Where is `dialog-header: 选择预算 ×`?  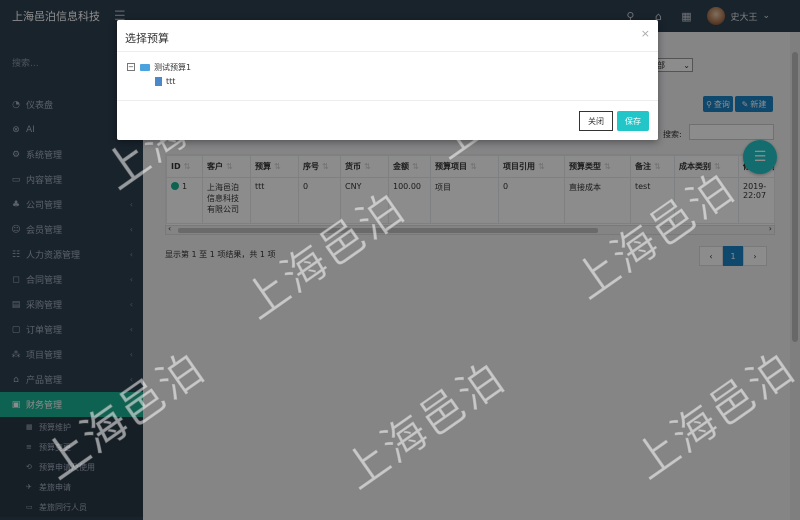
dialog-header: 选择预算 × is located at coordinates (387, 36).